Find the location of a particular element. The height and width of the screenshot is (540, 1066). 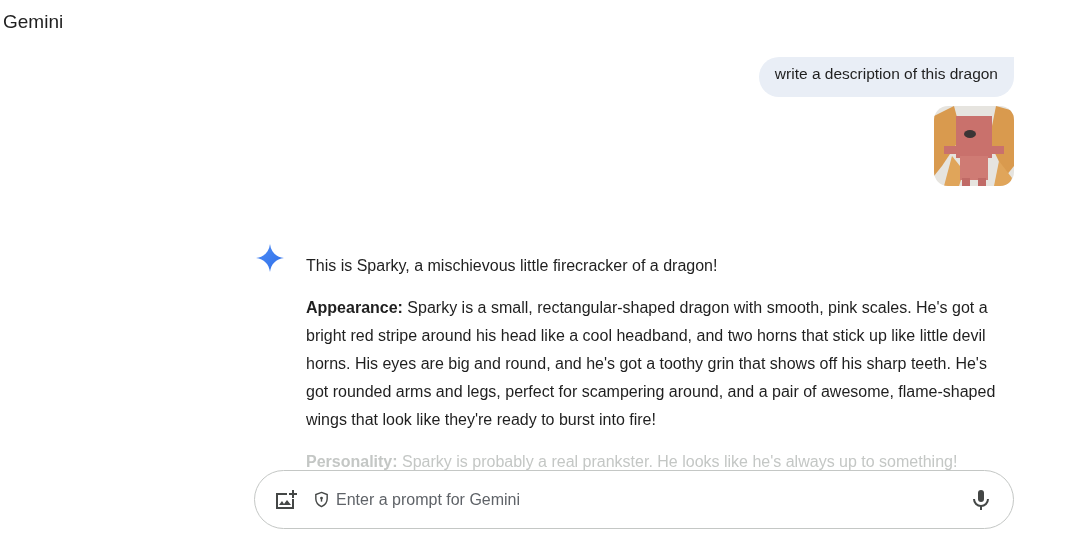

response-paragraph: Personality: Sparky is probably a real prankster. He looks like he's always up to something! is located at coordinates (632, 462).